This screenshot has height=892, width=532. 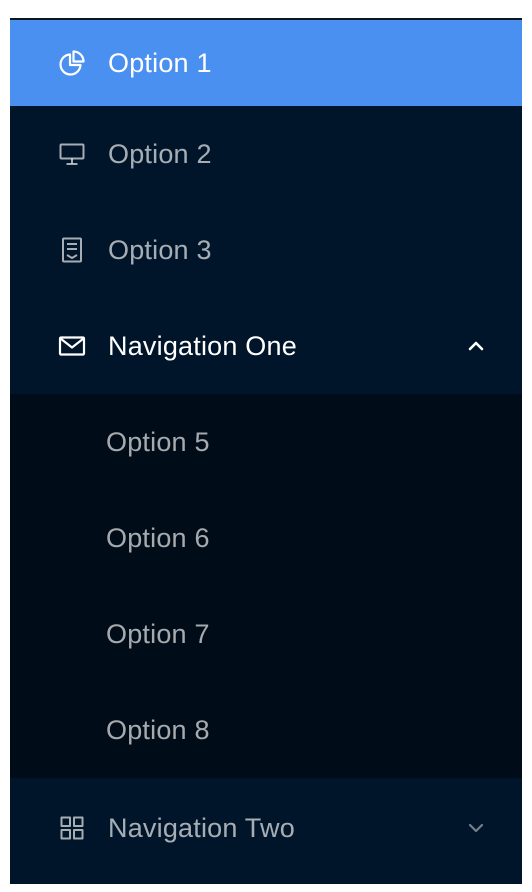 I want to click on chevron-down-icon, so click(x=476, y=828).